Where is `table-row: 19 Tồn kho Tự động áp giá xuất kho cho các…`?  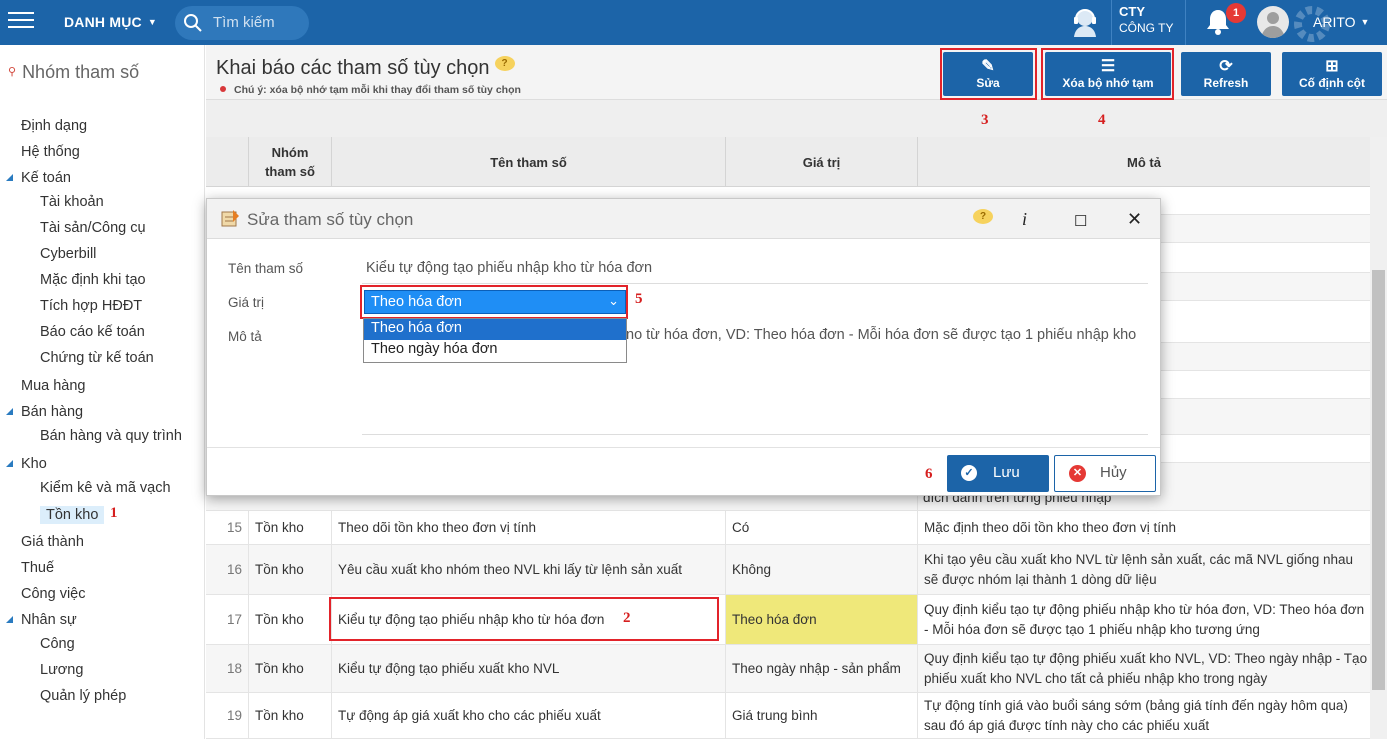
table-row: 19 Tồn kho Tự động áp giá xuất kho cho các… is located at coordinates (788, 716).